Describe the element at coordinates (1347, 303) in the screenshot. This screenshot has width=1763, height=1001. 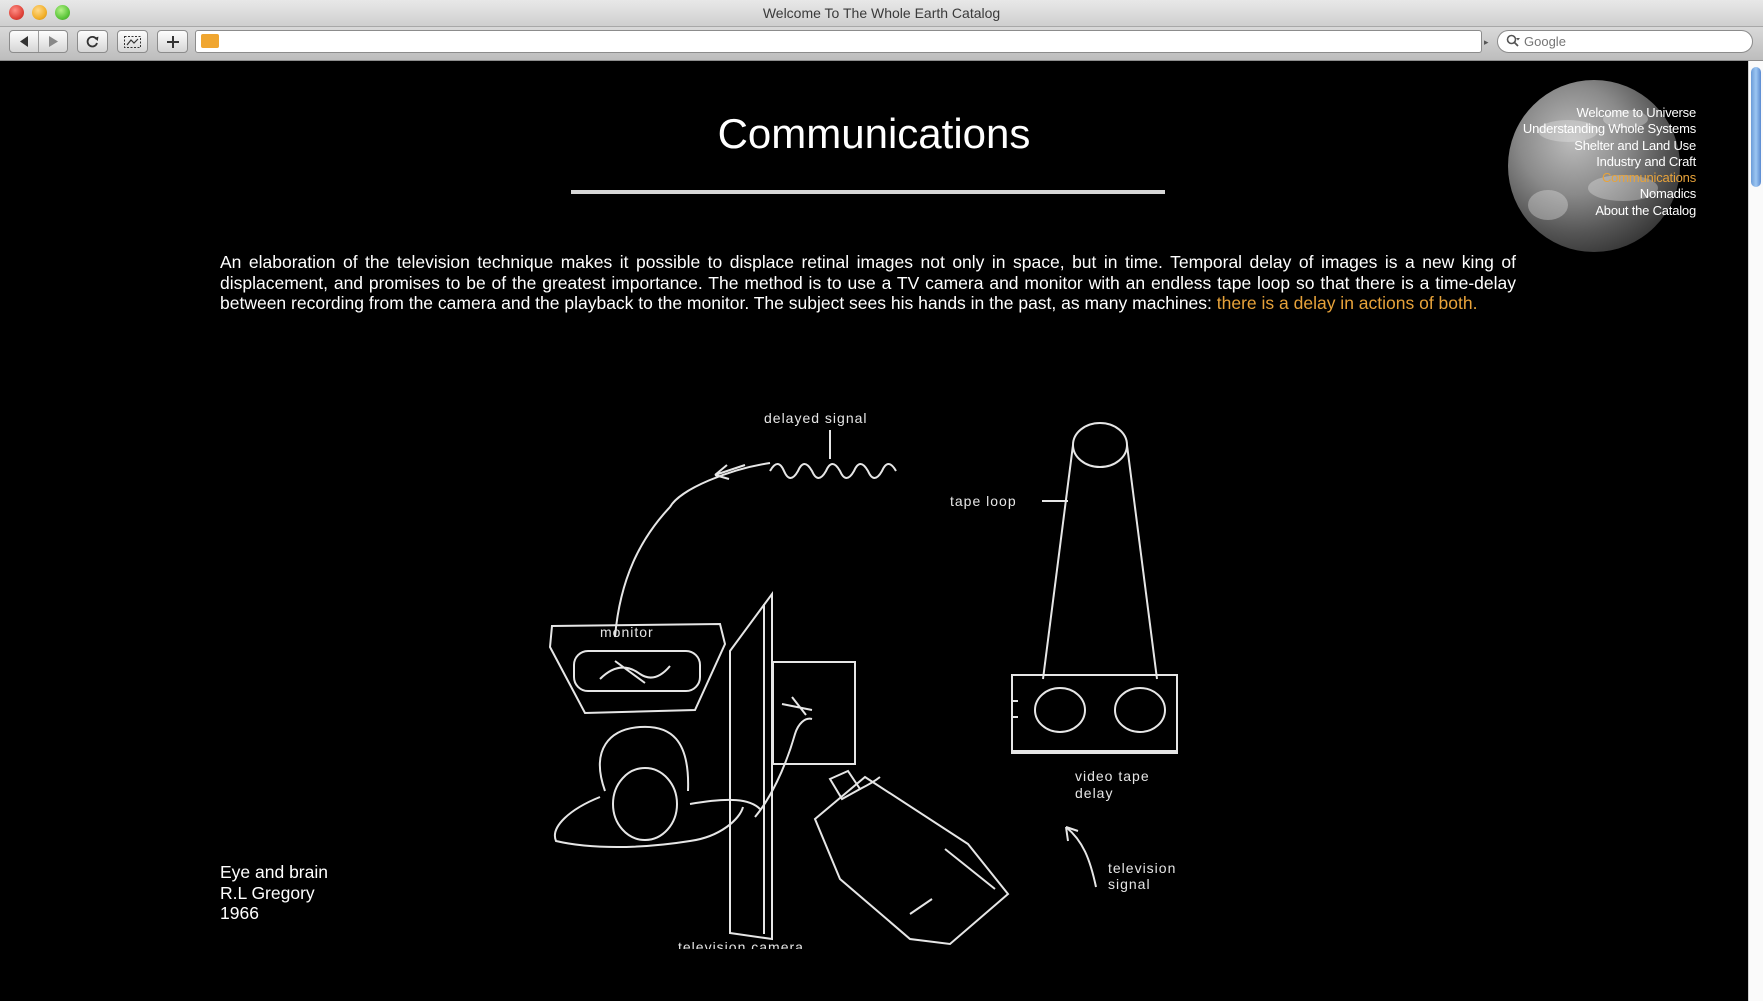
I see `paragraph-highlight: there is a delay in actions of both.` at that location.